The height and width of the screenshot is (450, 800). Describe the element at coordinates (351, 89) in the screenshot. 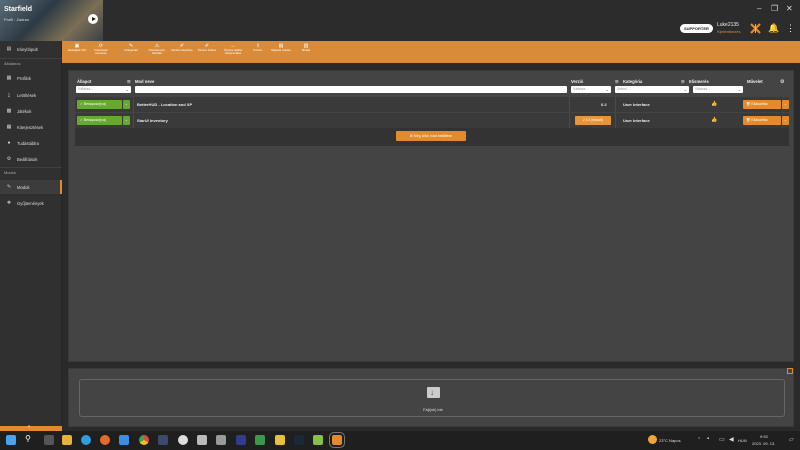

I see `mod-name-filter-input` at that location.